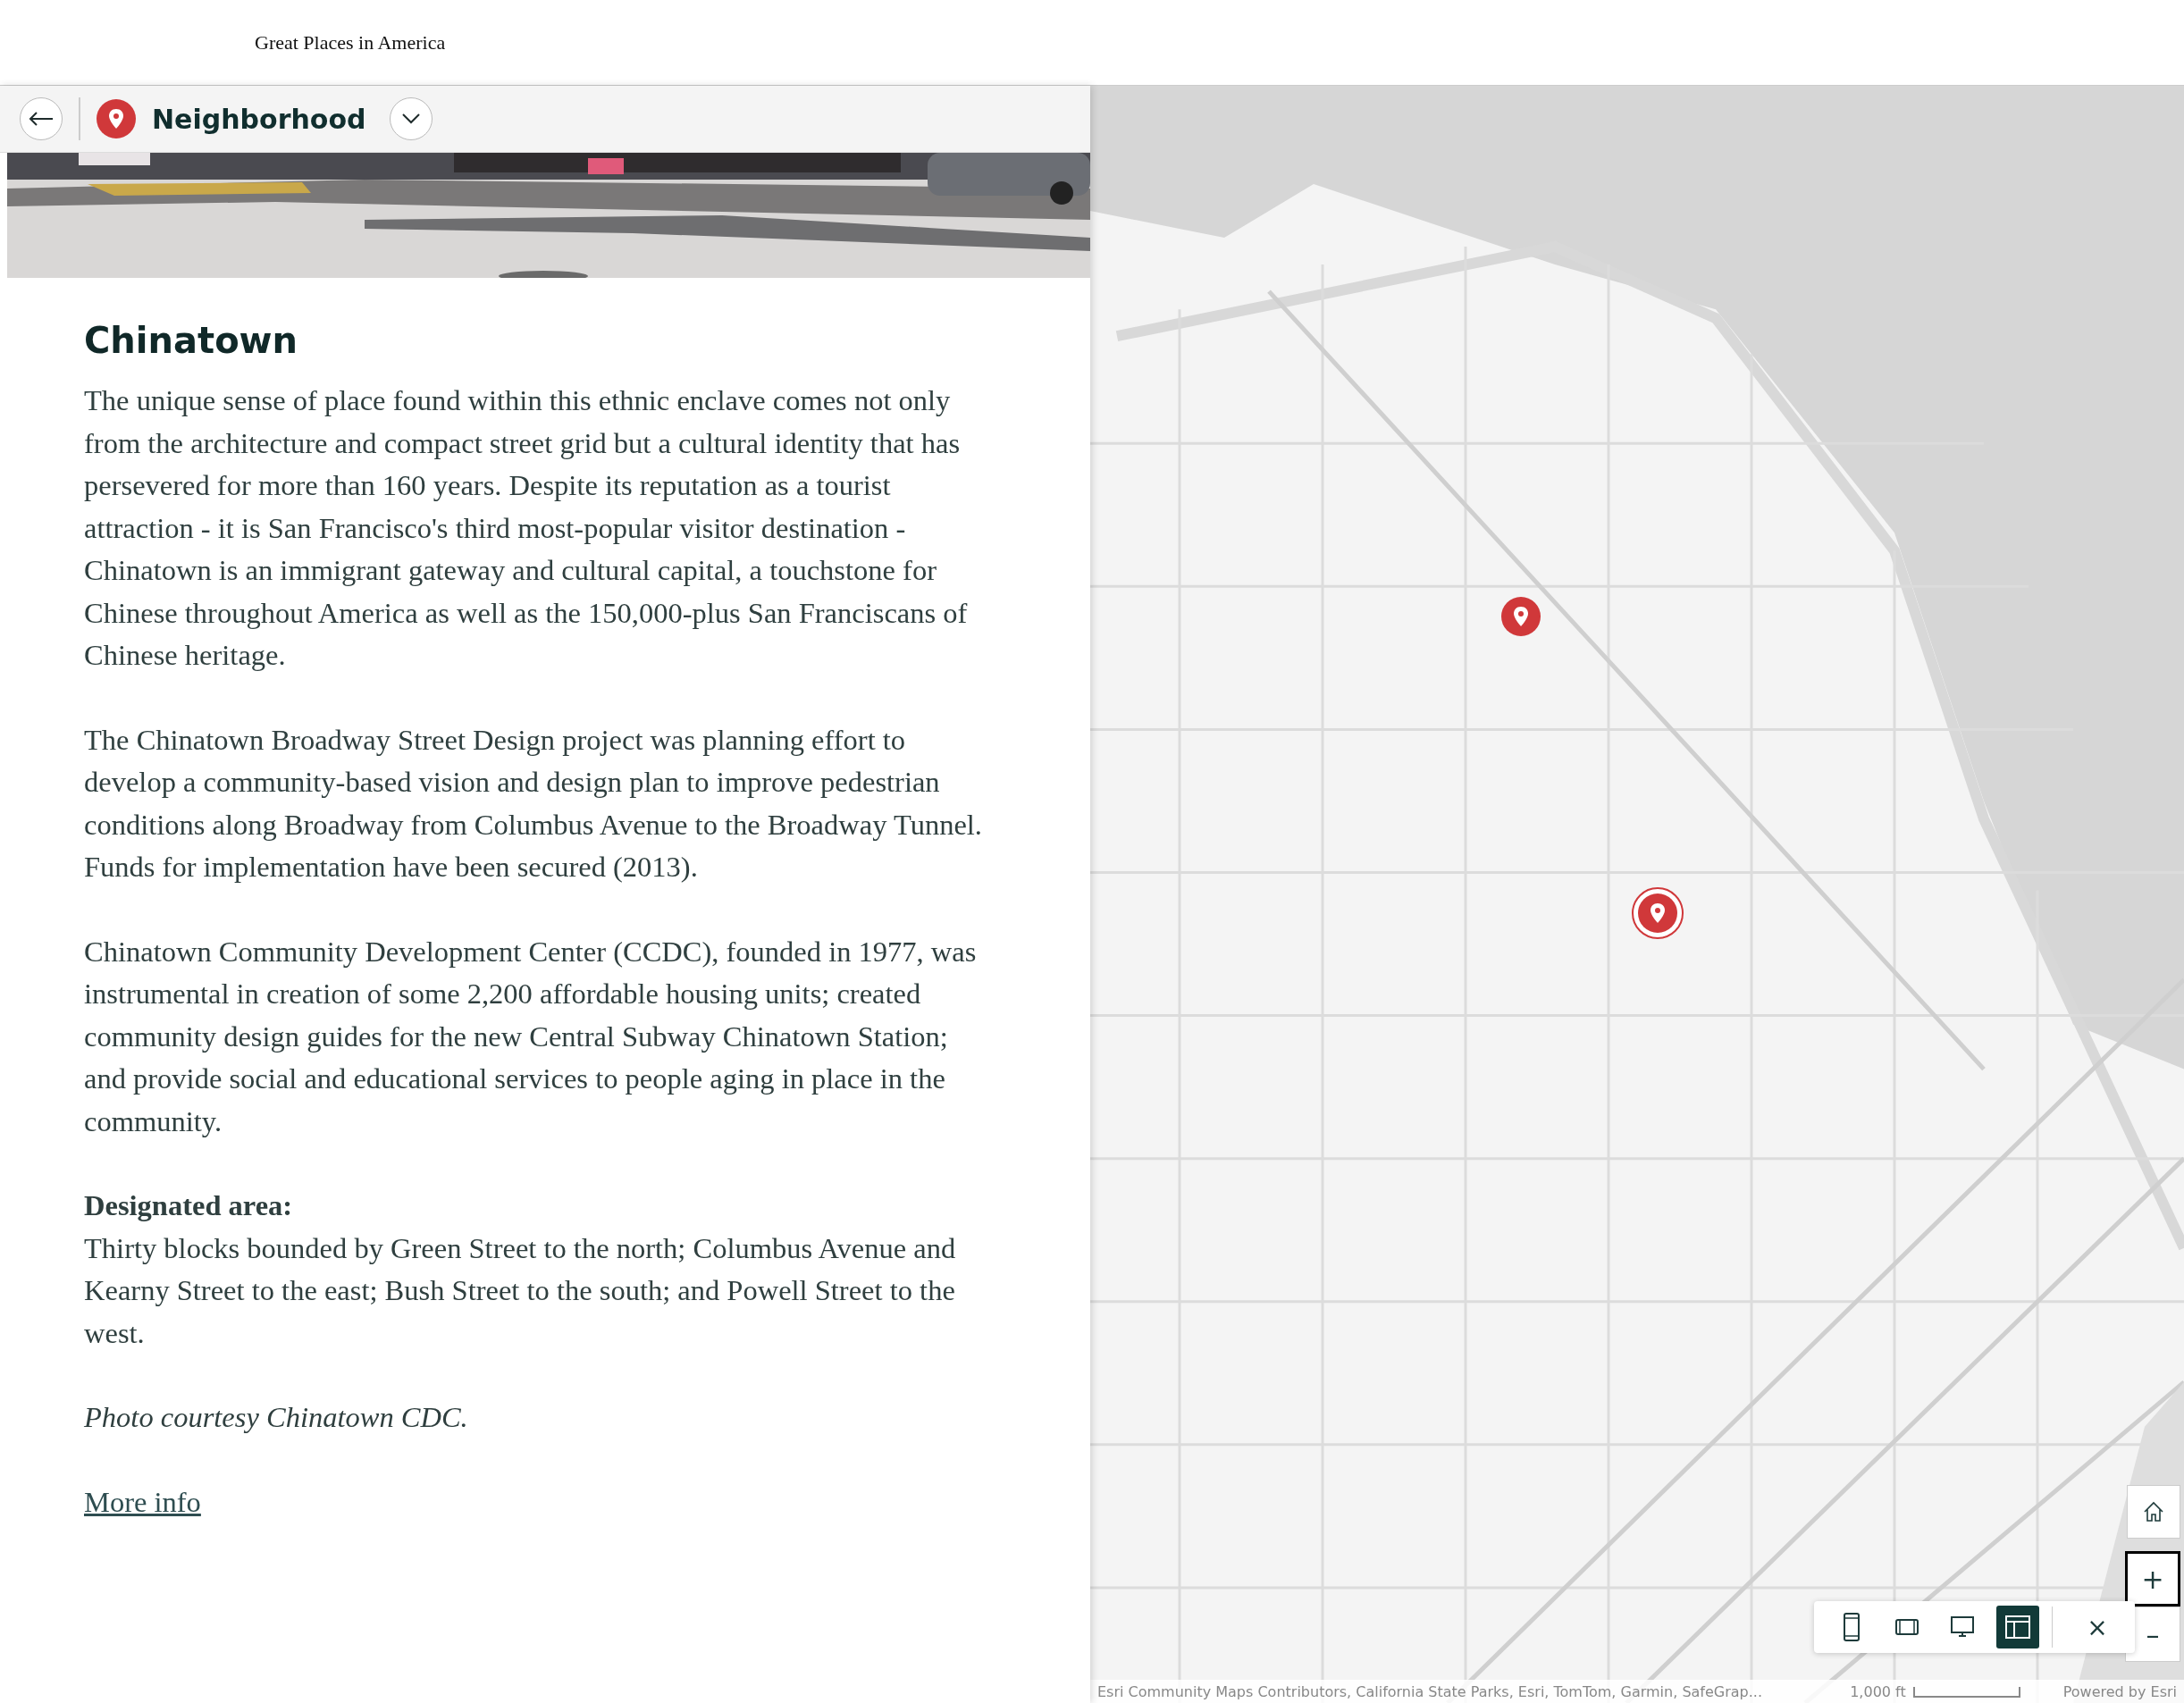 The image size is (2184, 1703). I want to click on chevron-down-icon, so click(410, 119).